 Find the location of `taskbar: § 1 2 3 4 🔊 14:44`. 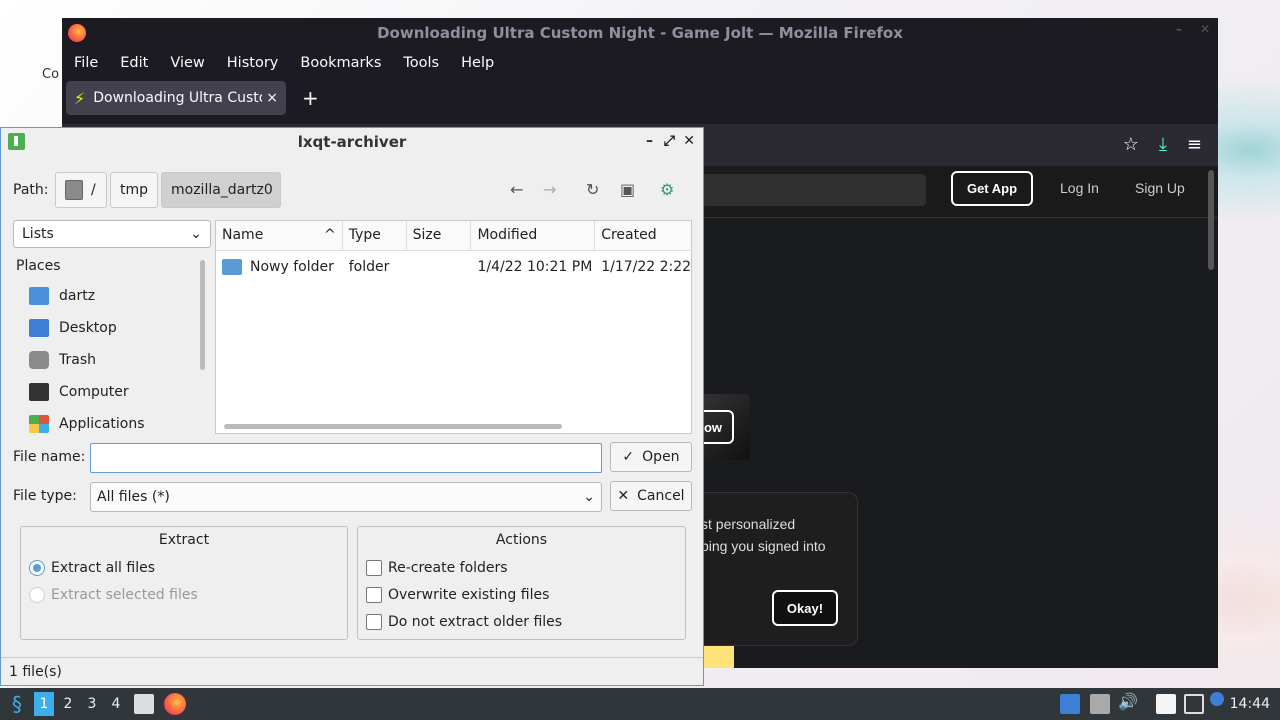

taskbar: § 1 2 3 4 🔊 14:44 is located at coordinates (640, 704).